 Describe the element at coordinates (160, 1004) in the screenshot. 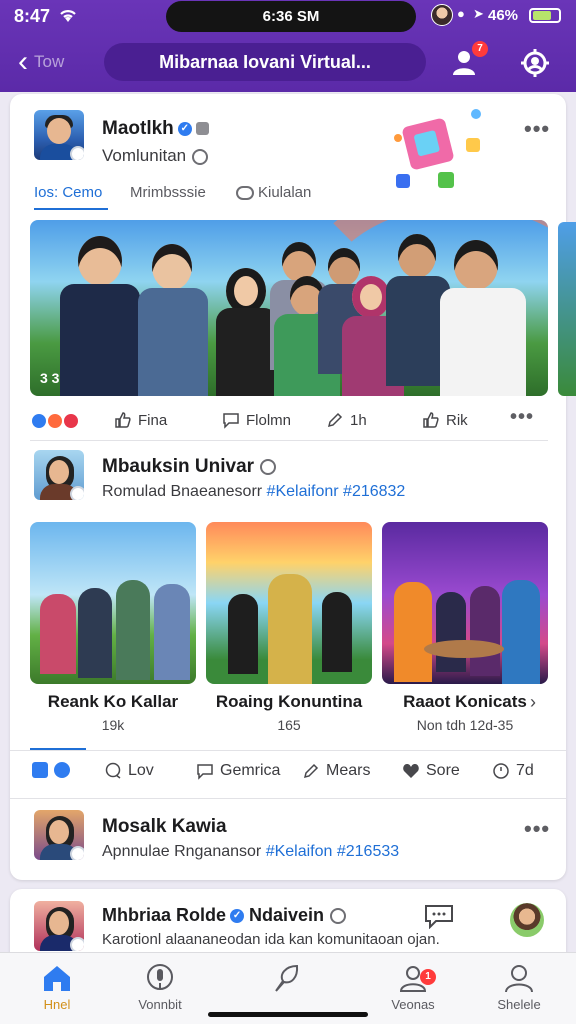

I see `tab-voice-label: Vonnbit` at that location.